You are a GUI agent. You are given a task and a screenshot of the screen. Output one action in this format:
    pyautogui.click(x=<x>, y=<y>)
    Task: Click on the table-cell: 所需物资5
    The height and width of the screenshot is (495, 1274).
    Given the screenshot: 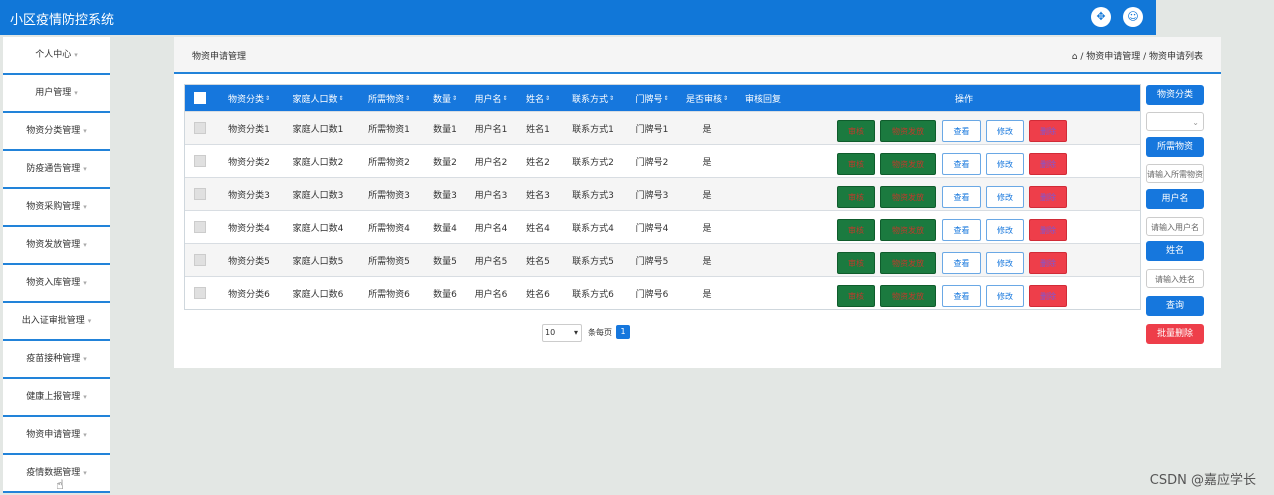 What is the action you would take?
    pyautogui.click(x=389, y=261)
    